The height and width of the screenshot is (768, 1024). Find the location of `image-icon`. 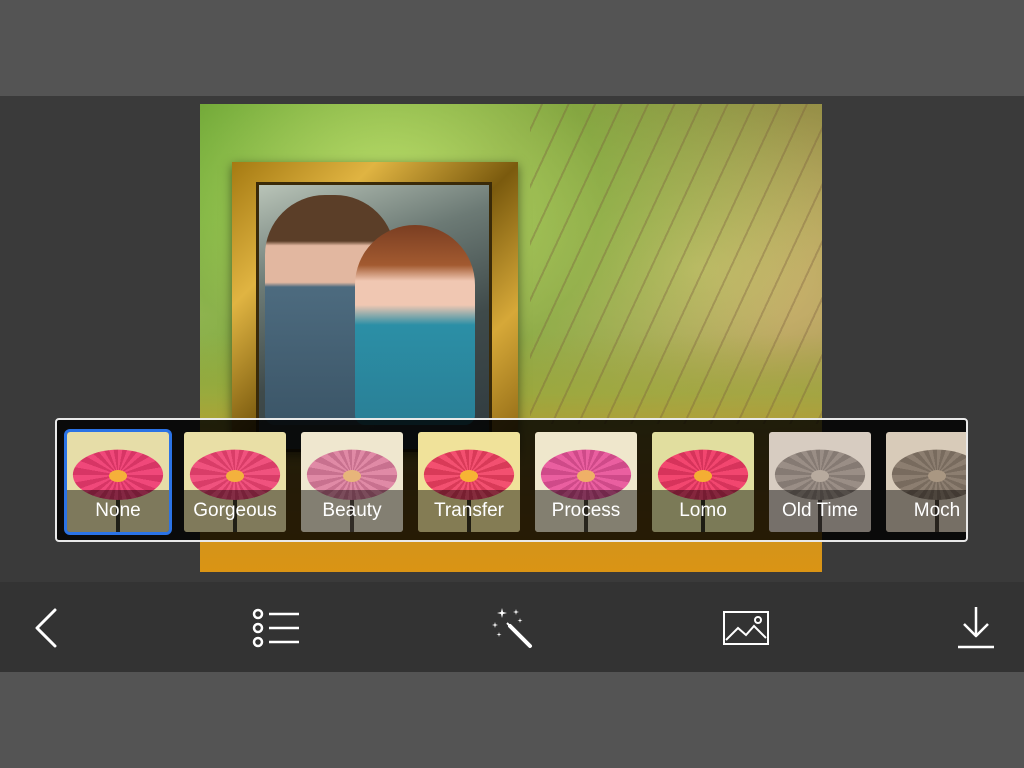

image-icon is located at coordinates (746, 628).